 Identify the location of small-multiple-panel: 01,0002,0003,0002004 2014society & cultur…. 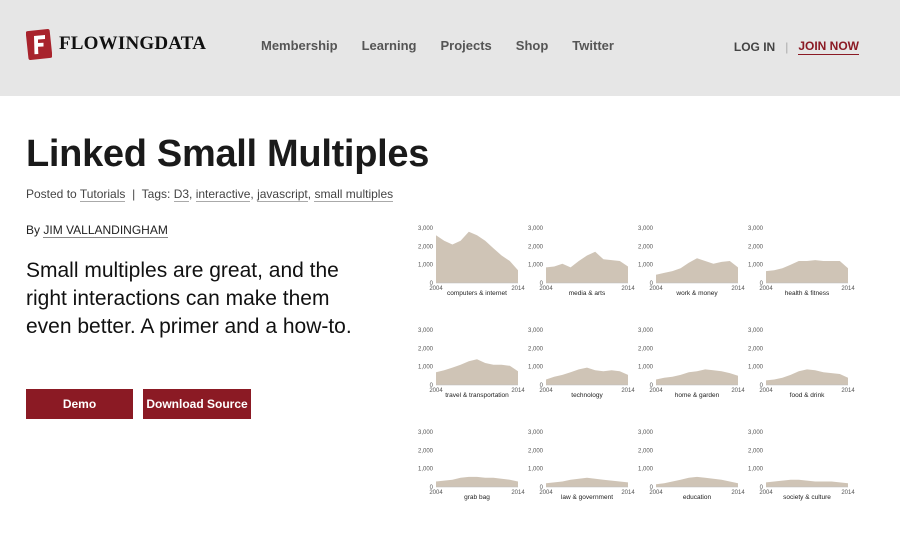
(801, 465).